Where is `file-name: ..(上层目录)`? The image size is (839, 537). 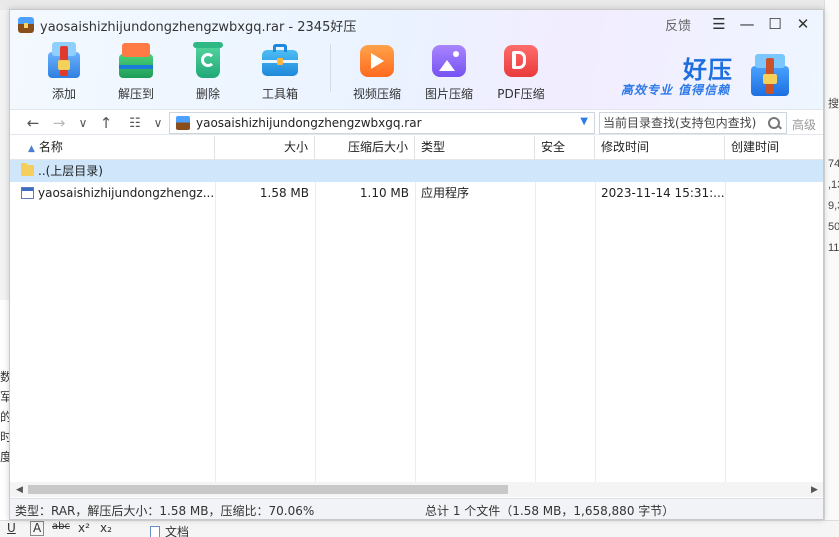
file-name: ..(上层目录) is located at coordinates (70, 171).